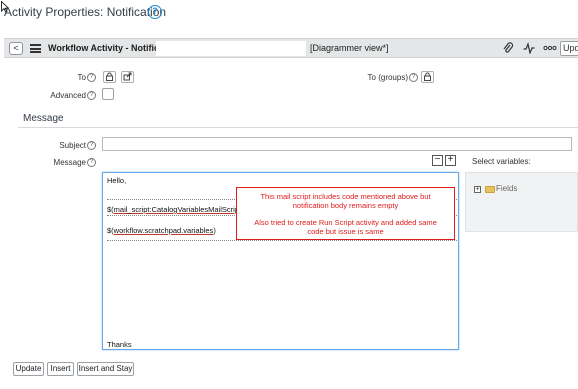  Describe the element at coordinates (68, 95) in the screenshot. I see `advanced-label-text: Advanced` at that location.